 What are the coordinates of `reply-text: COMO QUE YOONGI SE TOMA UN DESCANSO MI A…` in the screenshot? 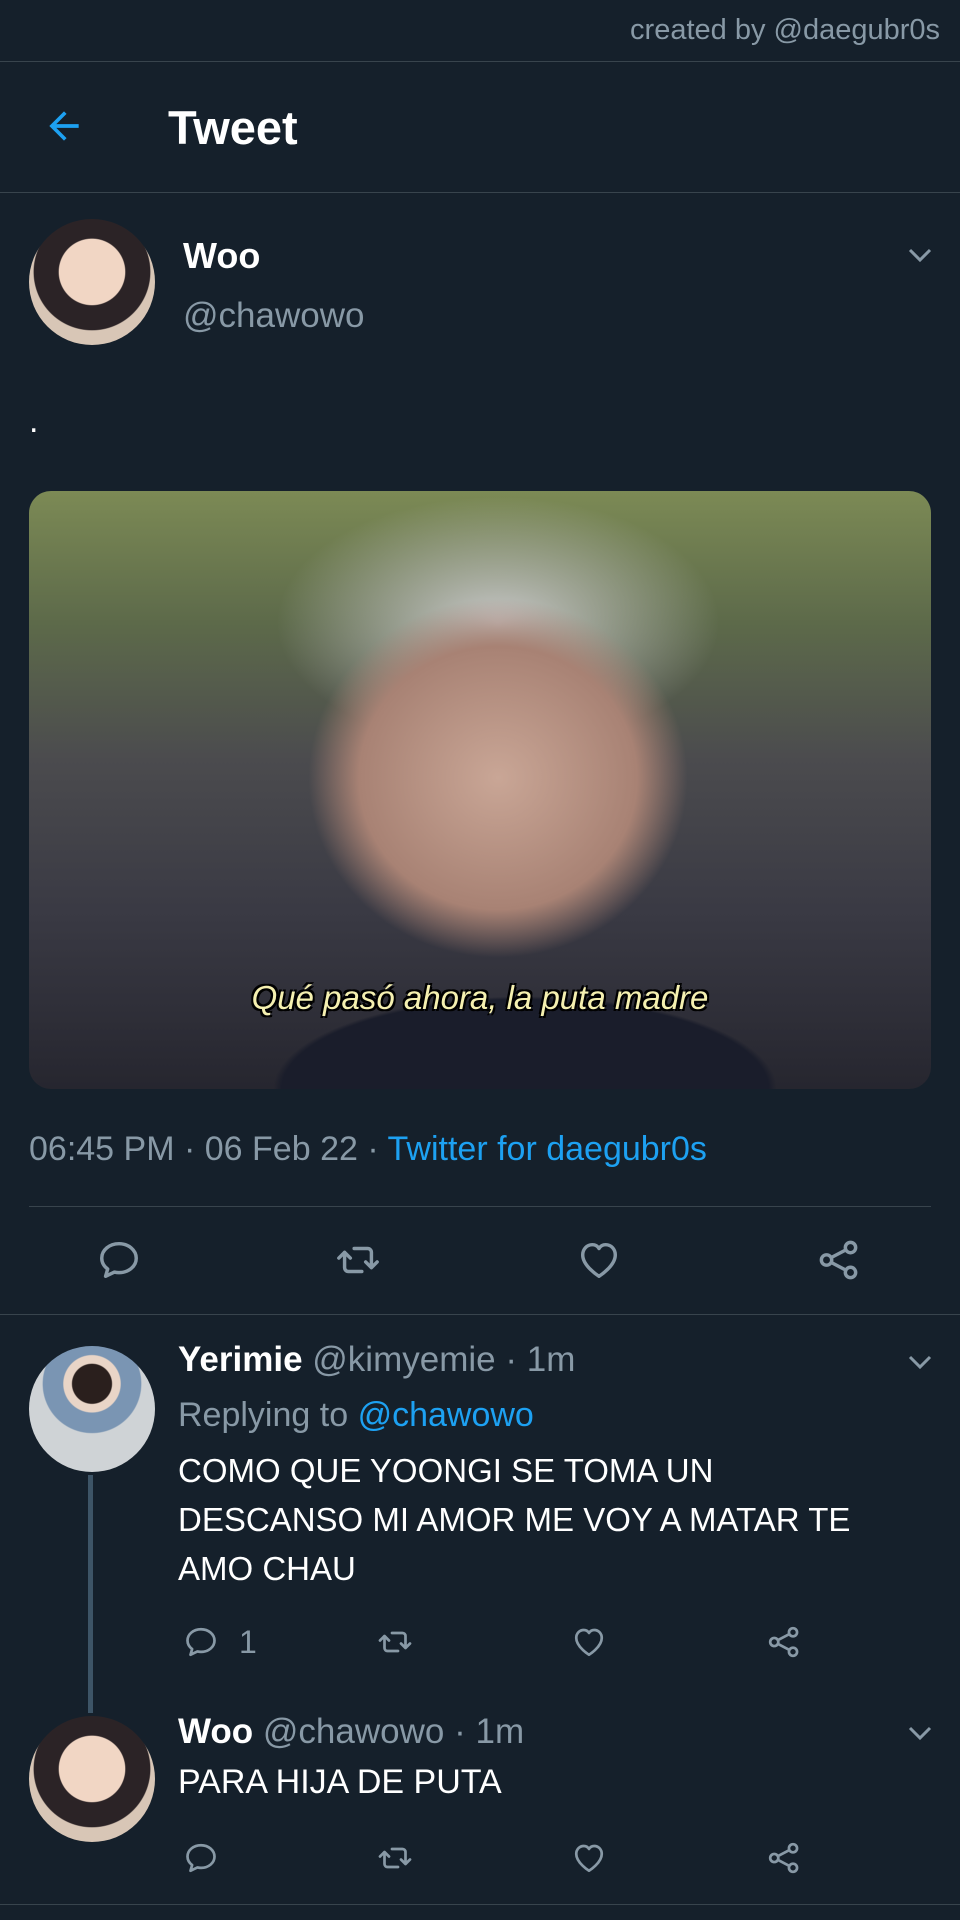 It's located at (514, 1519).